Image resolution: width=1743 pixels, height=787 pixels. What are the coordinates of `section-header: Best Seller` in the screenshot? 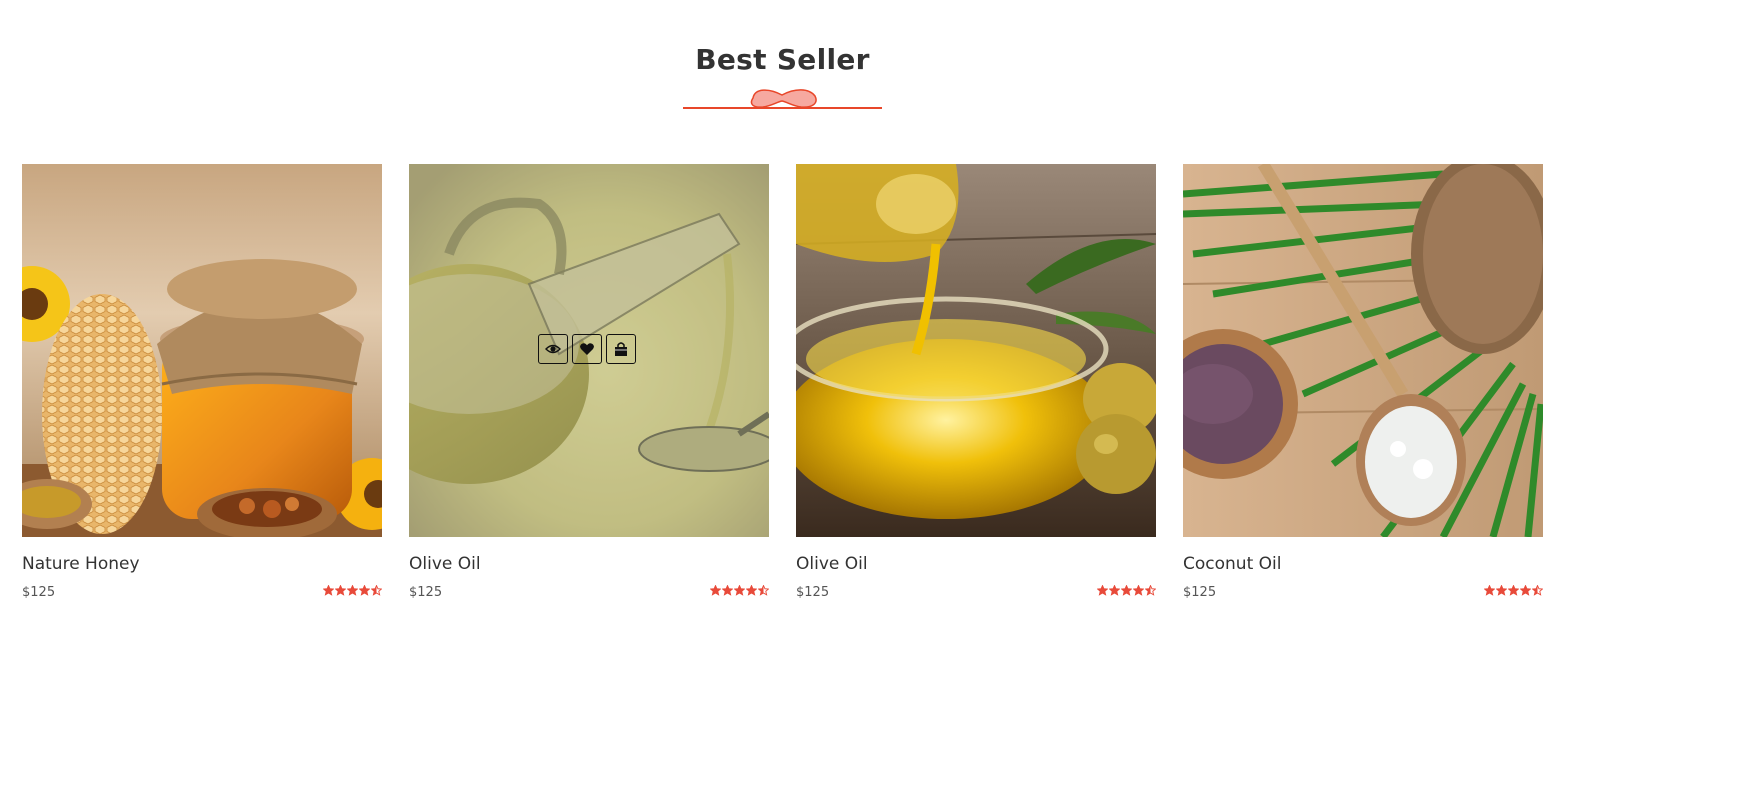 It's located at (782, 60).